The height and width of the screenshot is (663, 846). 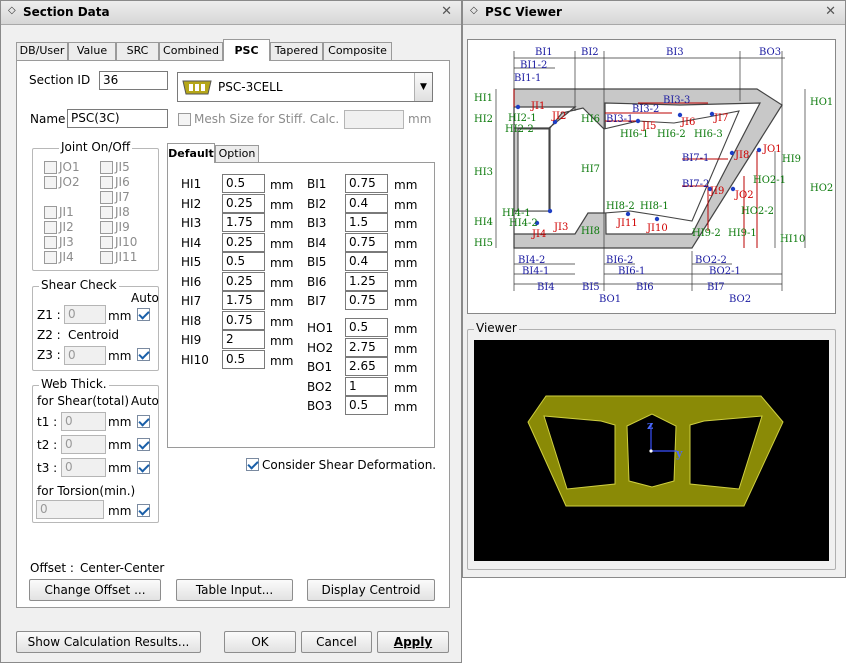 I want to click on svg-text: HI6-2, so click(x=671, y=134).